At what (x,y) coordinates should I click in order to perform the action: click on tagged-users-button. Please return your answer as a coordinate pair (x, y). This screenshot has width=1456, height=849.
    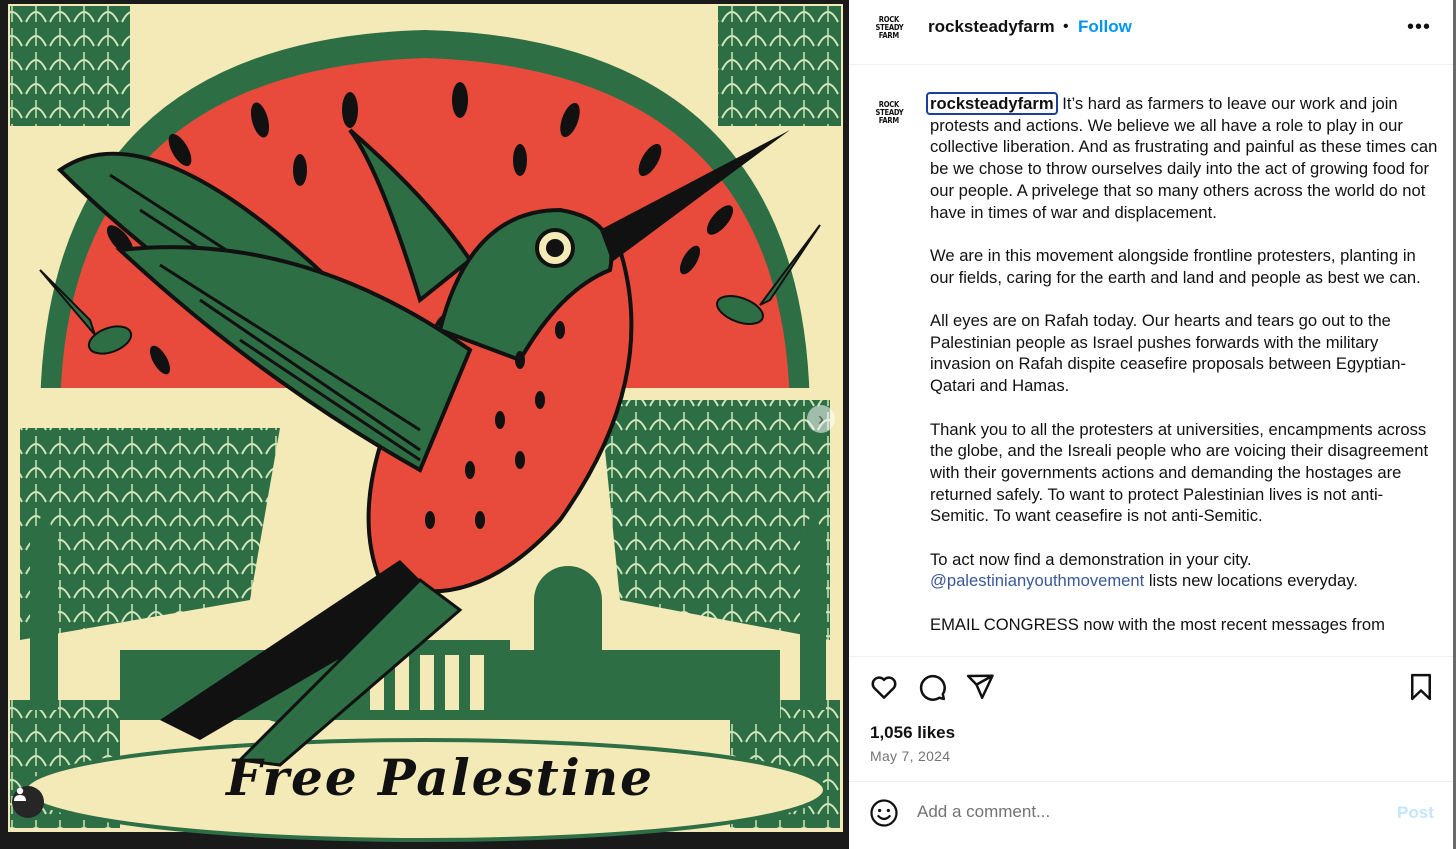
    Looking at the image, I should click on (28, 802).